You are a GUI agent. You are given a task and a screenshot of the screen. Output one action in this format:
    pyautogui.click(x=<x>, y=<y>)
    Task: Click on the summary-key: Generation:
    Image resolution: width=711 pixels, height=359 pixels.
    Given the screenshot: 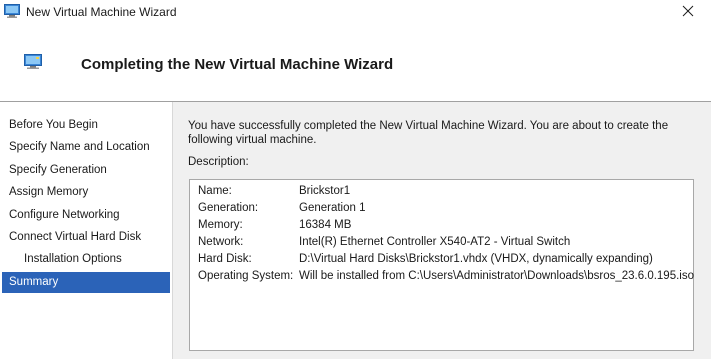 What is the action you would take?
    pyautogui.click(x=228, y=208)
    